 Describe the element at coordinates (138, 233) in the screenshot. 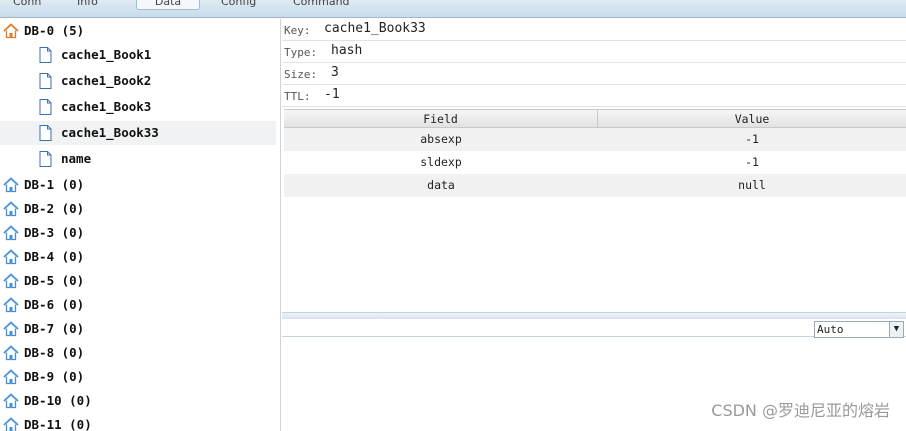

I see `tree-db-3: DB-3 (0)` at that location.